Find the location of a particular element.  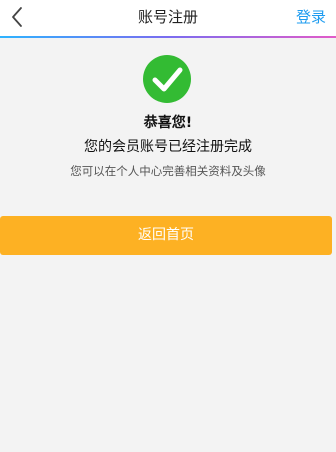

page-title: 账号注册 is located at coordinates (167, 17).